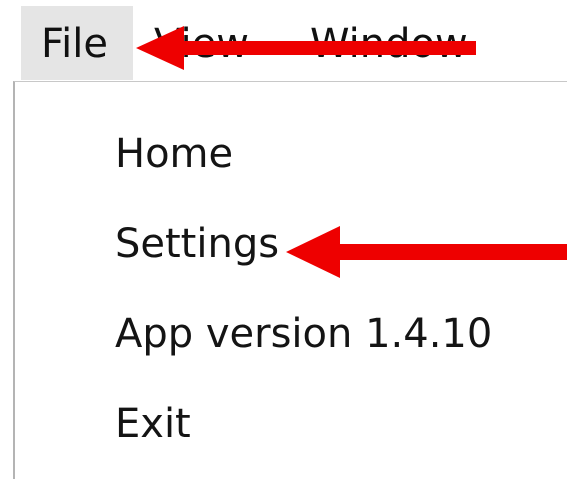  Describe the element at coordinates (389, 43) in the screenshot. I see `menu-window: Window` at that location.